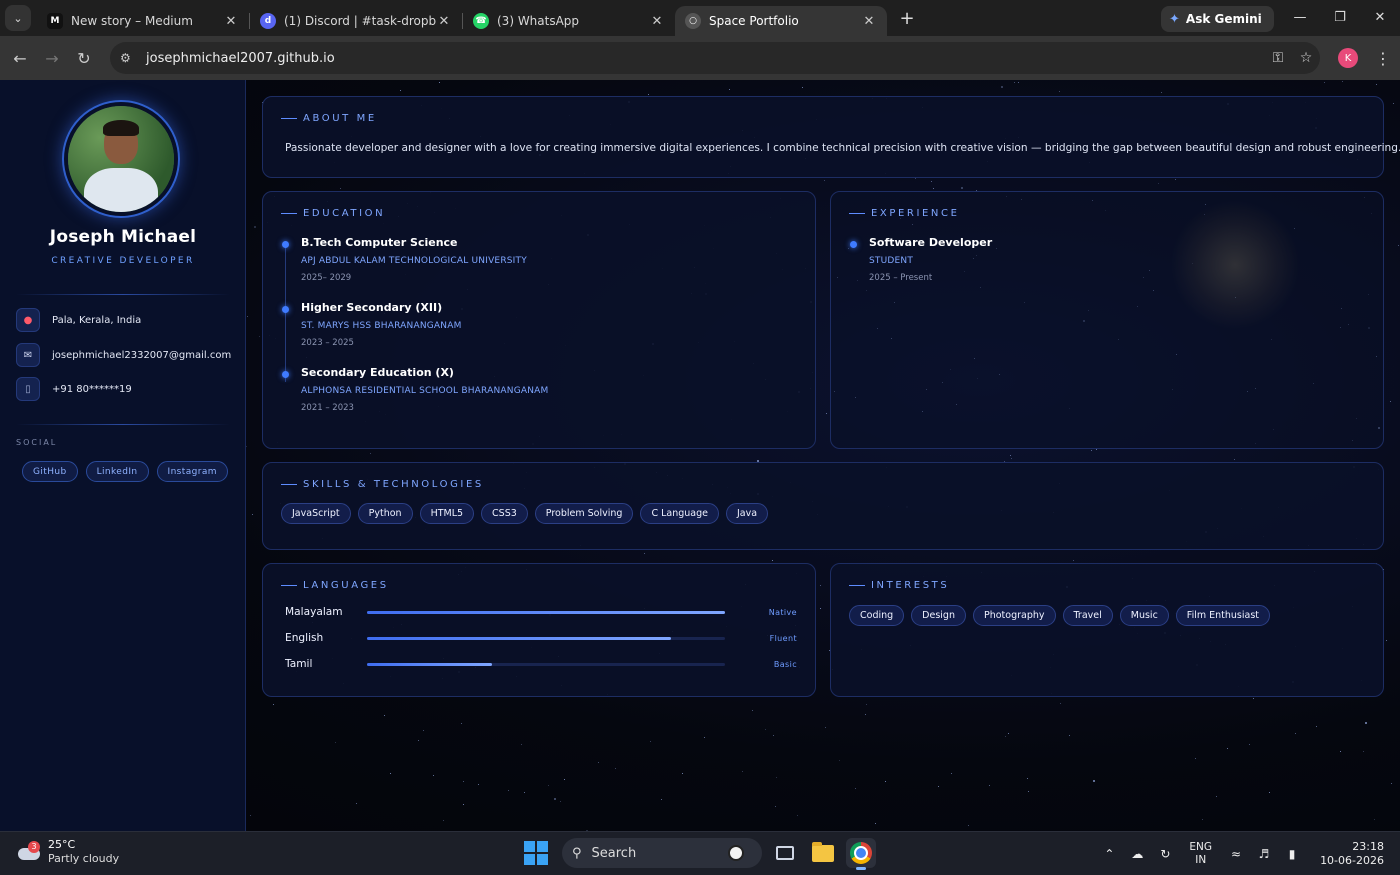 Image resolution: width=1400 pixels, height=875 pixels. What do you see at coordinates (901, 278) in the screenshot?
I see `experience-years: 2025 – Present` at bounding box center [901, 278].